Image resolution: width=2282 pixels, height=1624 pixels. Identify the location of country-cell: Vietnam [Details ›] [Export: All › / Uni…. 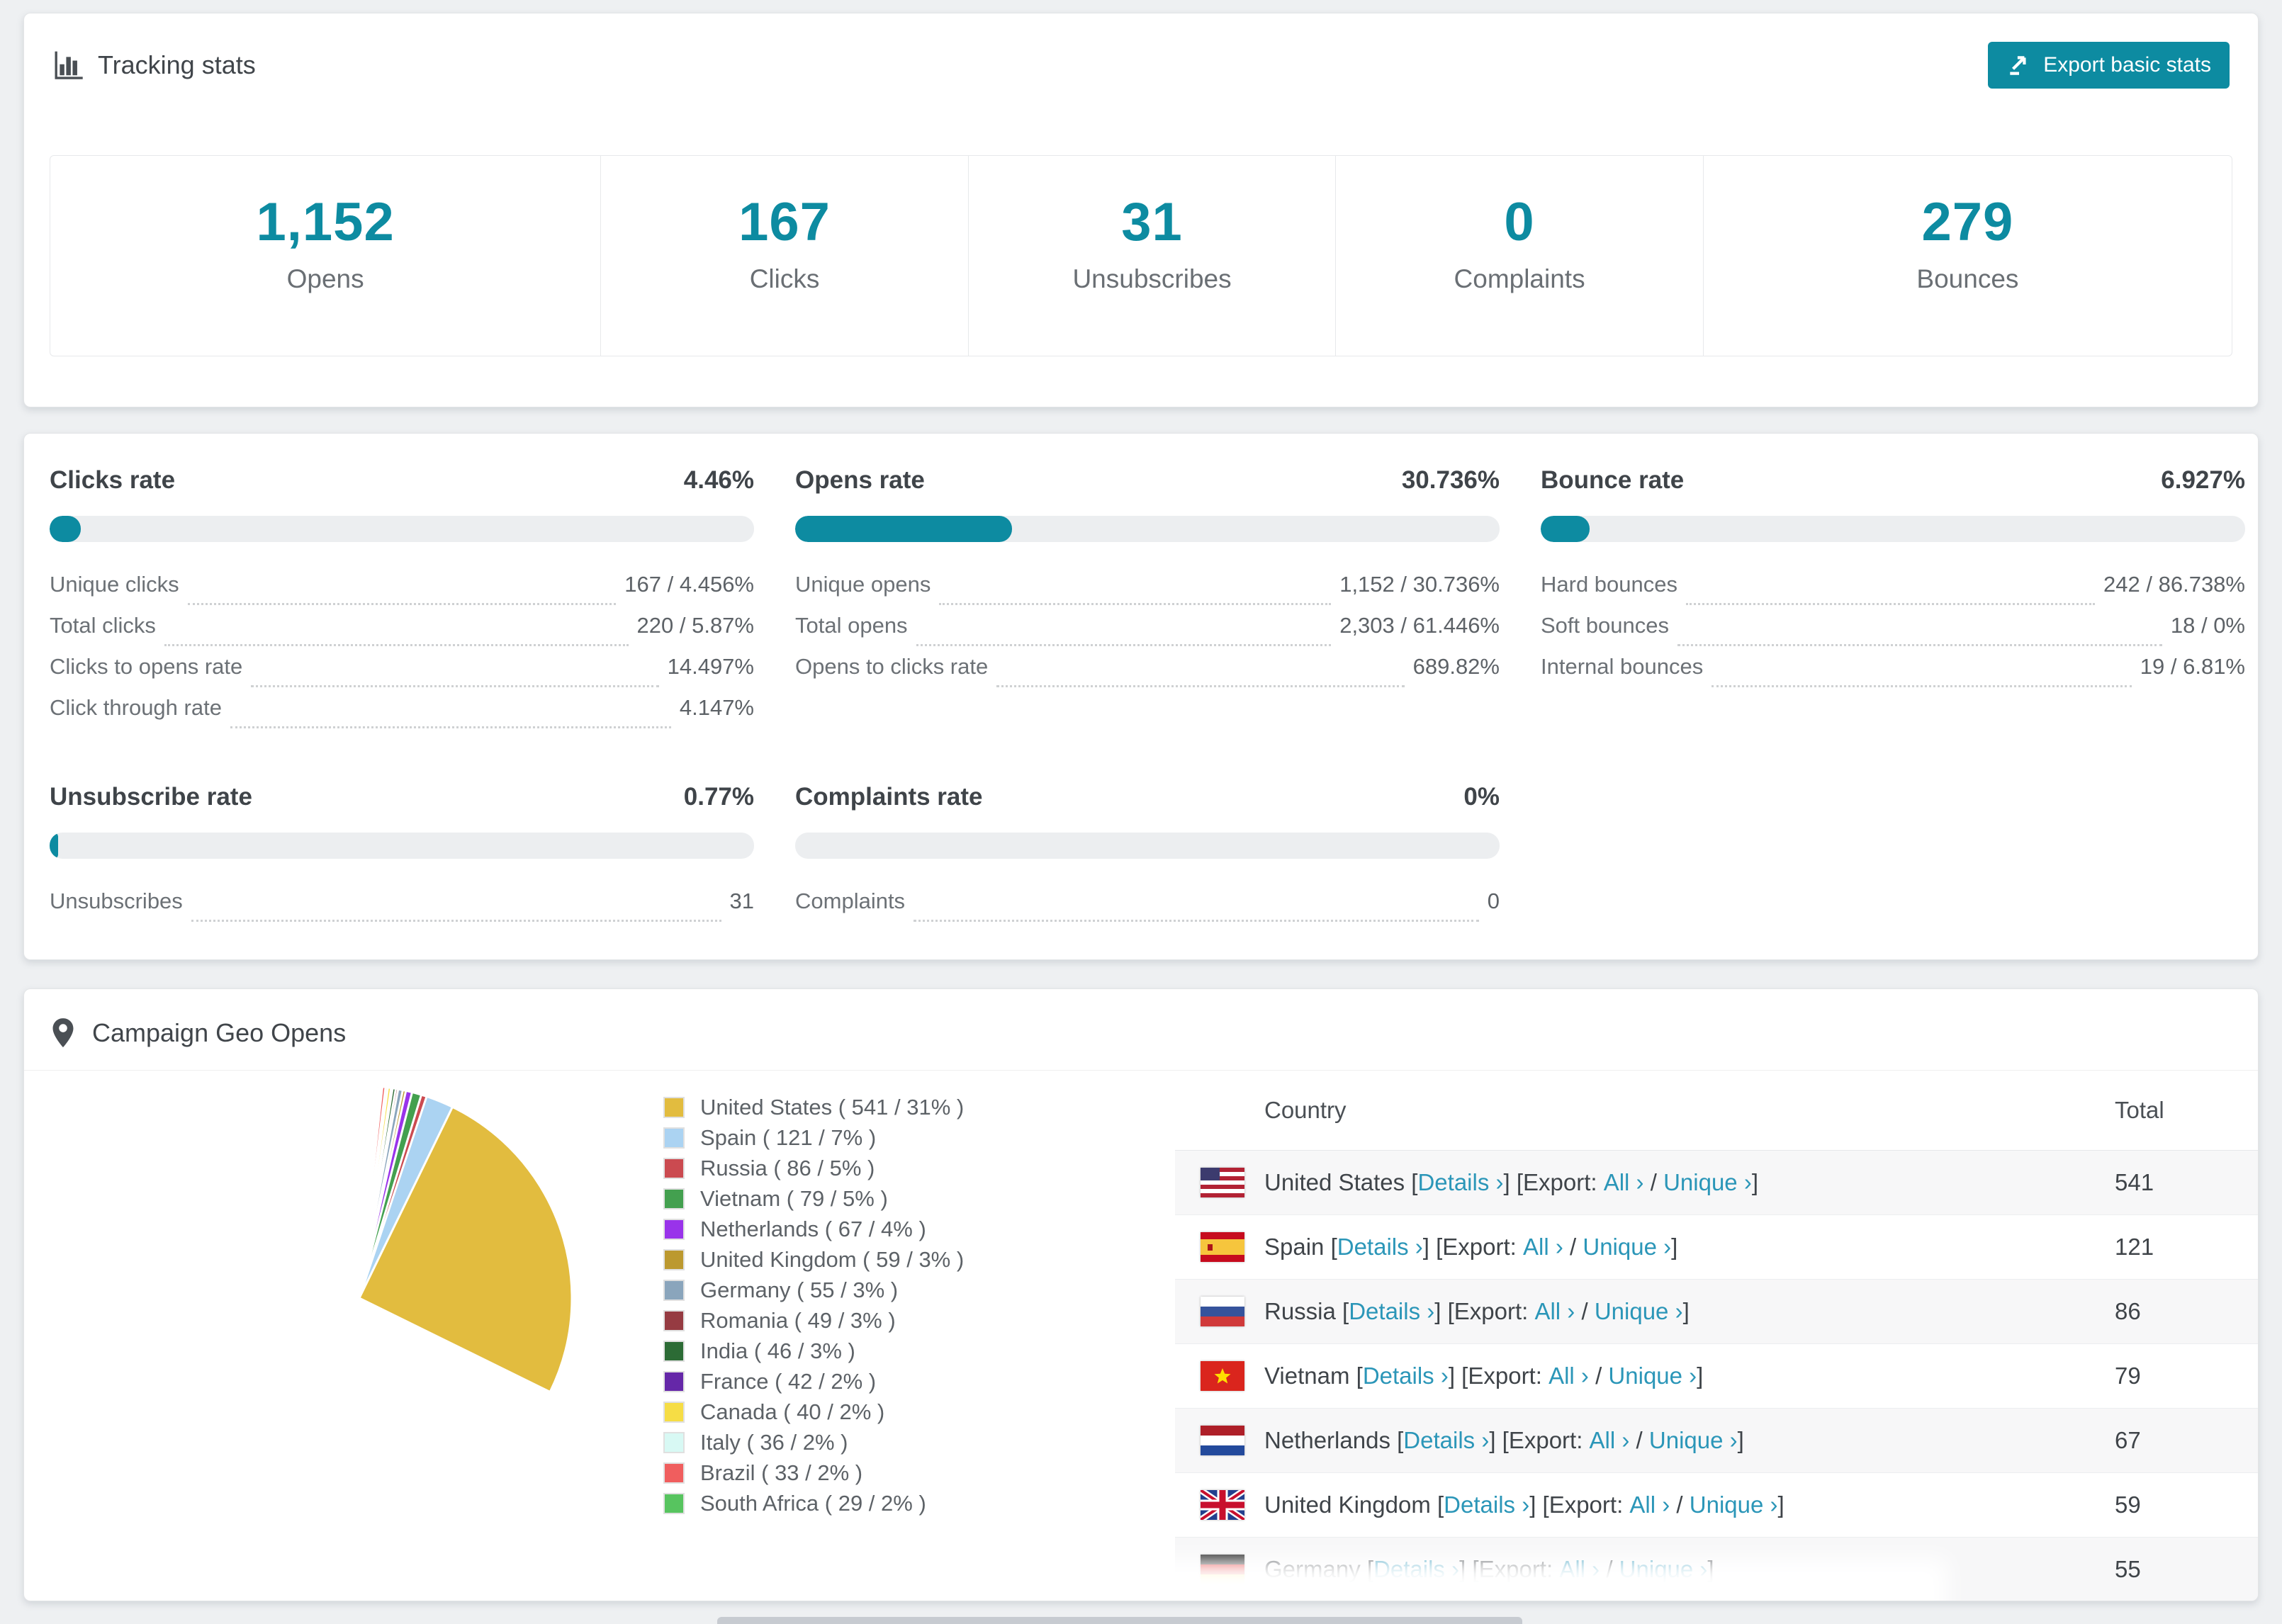
(1645, 1376).